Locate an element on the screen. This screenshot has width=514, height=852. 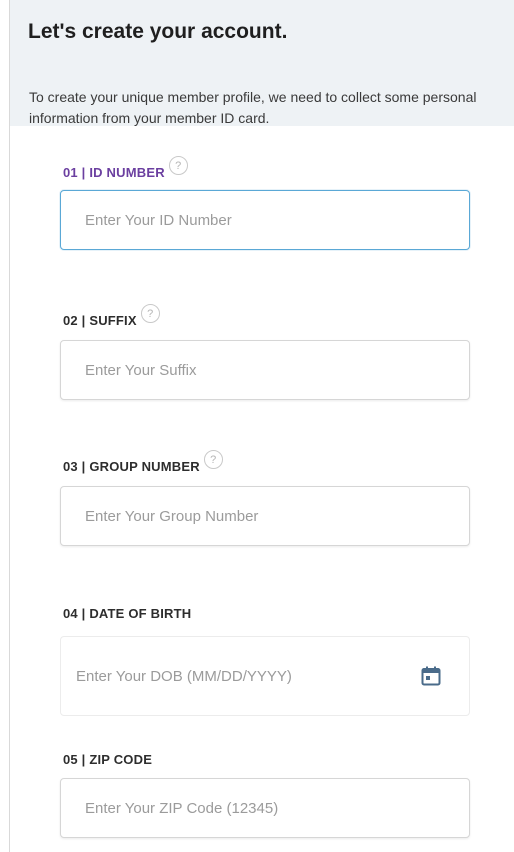
id-number-label-text: 01 | ID NUMBER is located at coordinates (114, 172).